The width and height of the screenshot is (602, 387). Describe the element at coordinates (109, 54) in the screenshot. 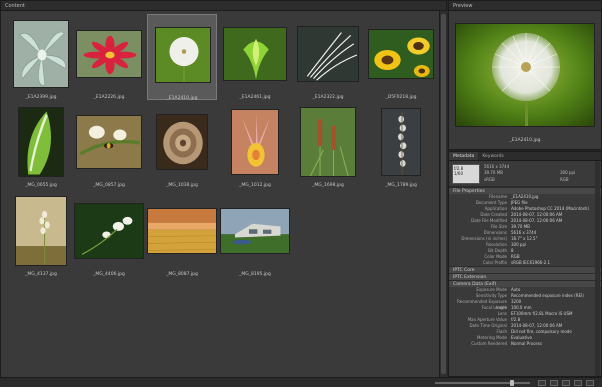

I see `thumbnail-image-red-flower` at that location.